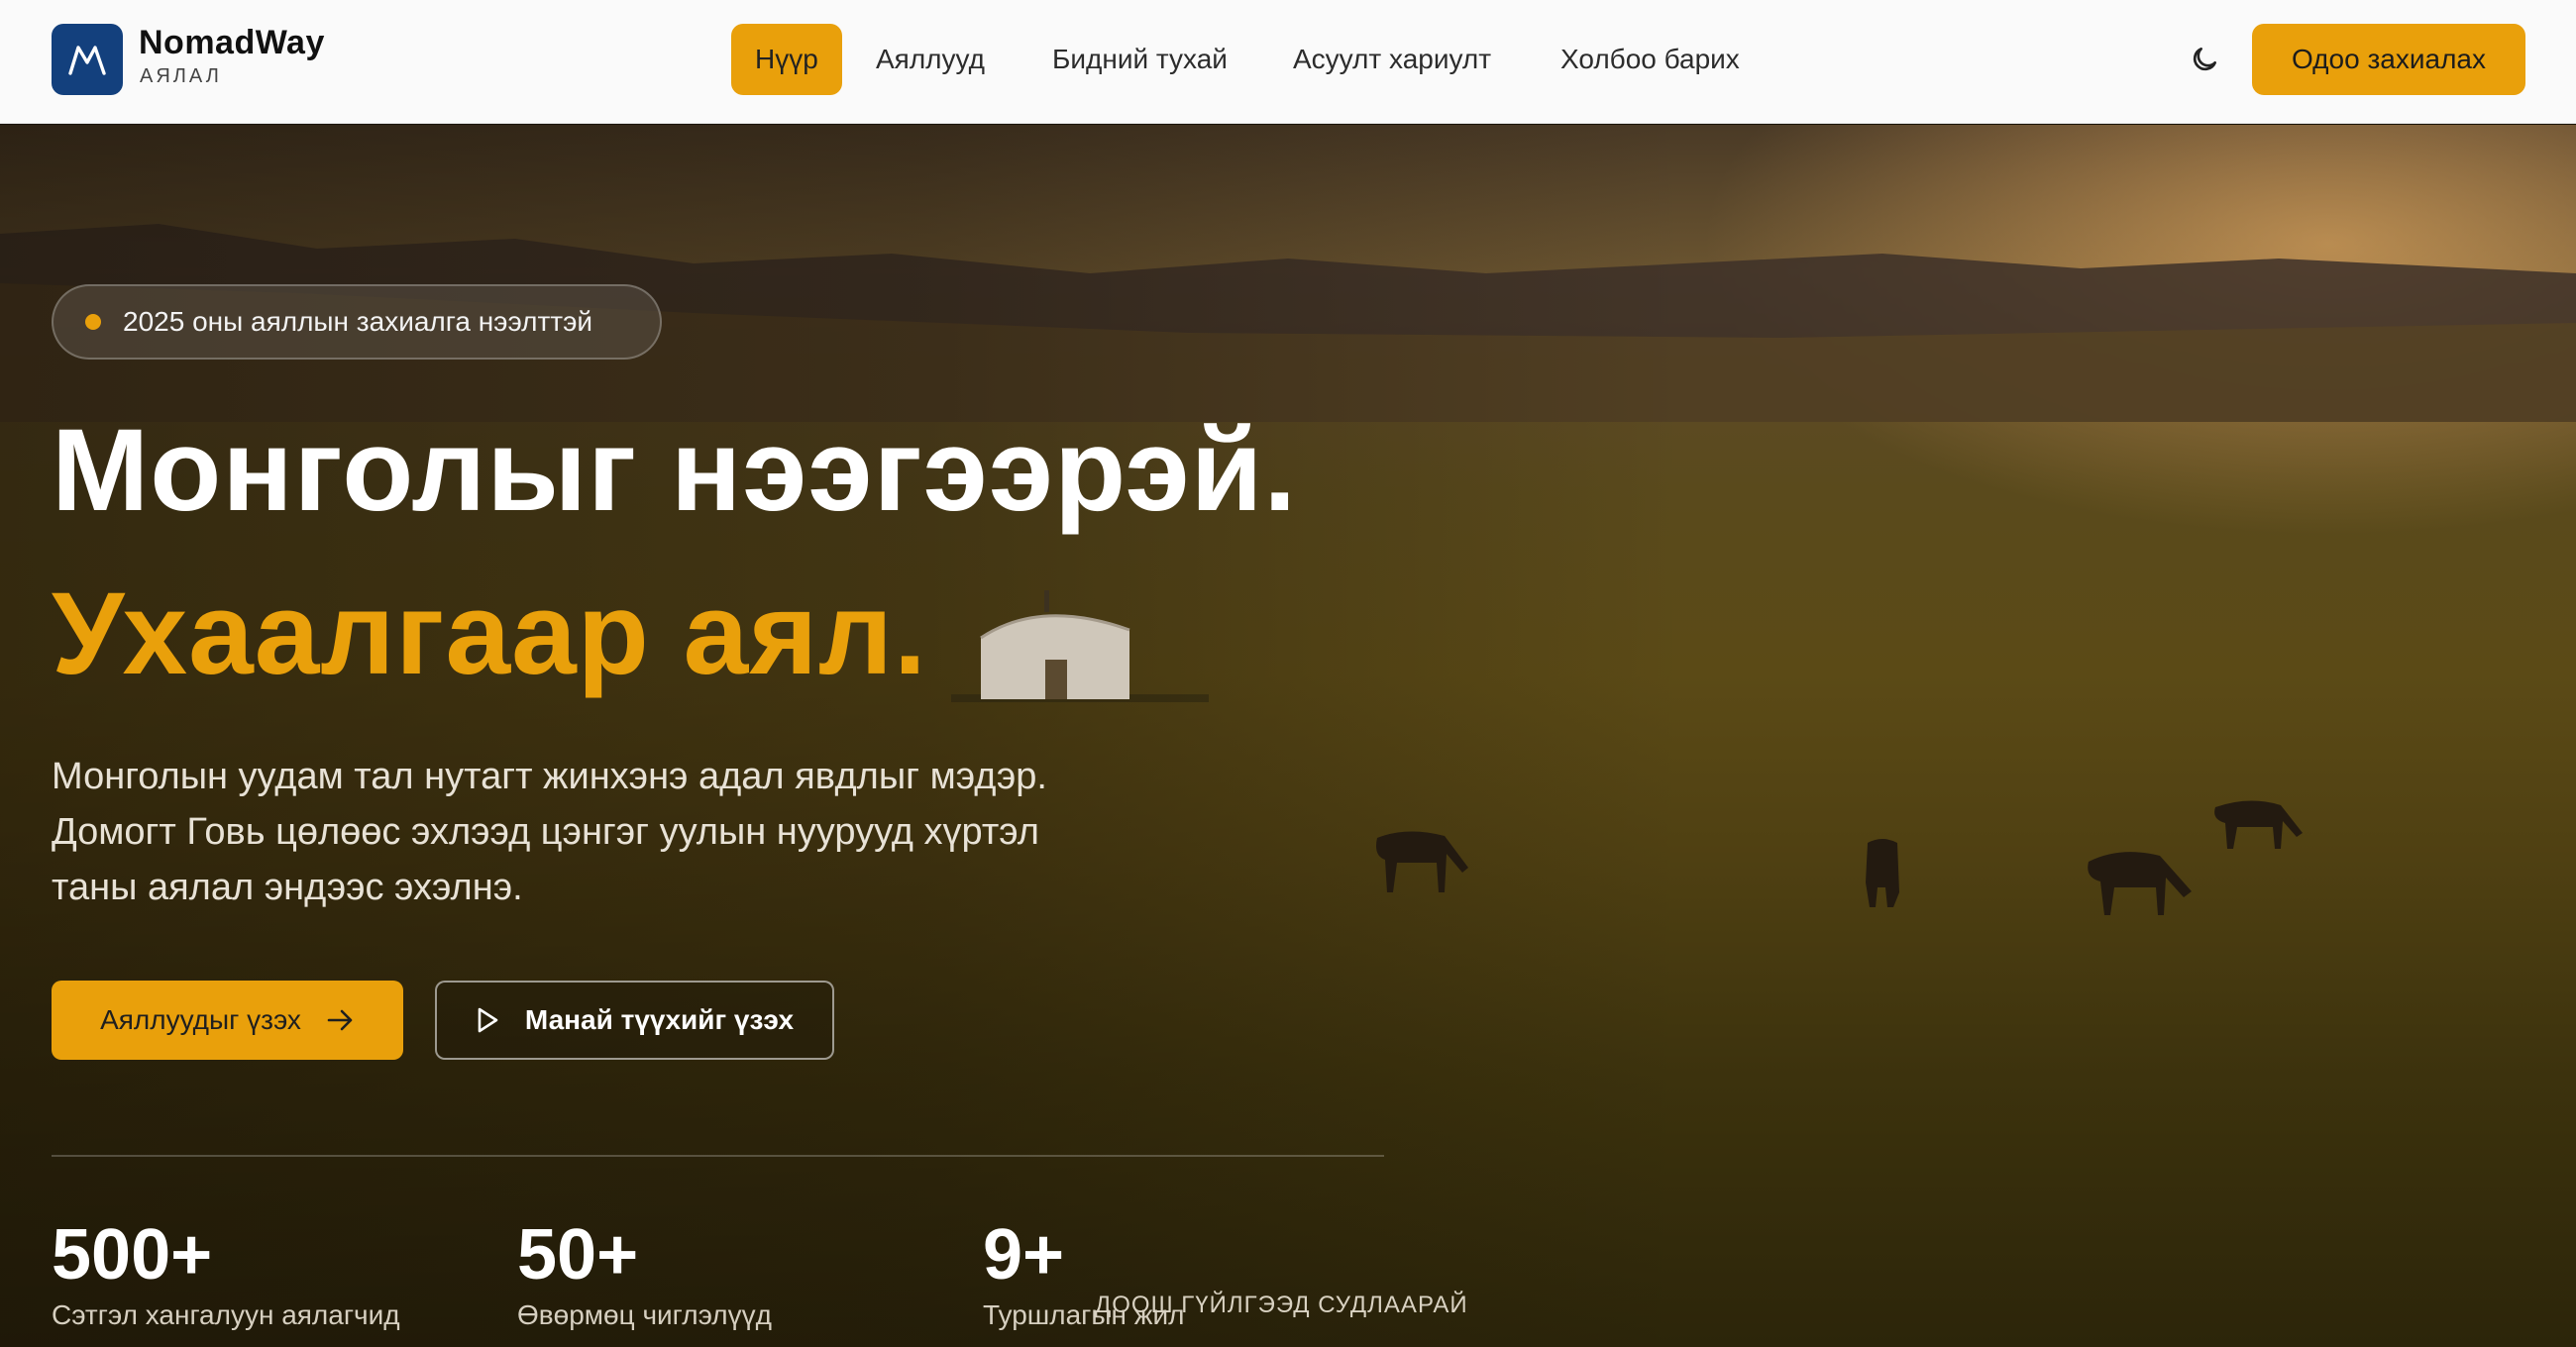 This screenshot has height=1347, width=2576. I want to click on brand-subtitle: АЯЛАЛ, so click(181, 76).